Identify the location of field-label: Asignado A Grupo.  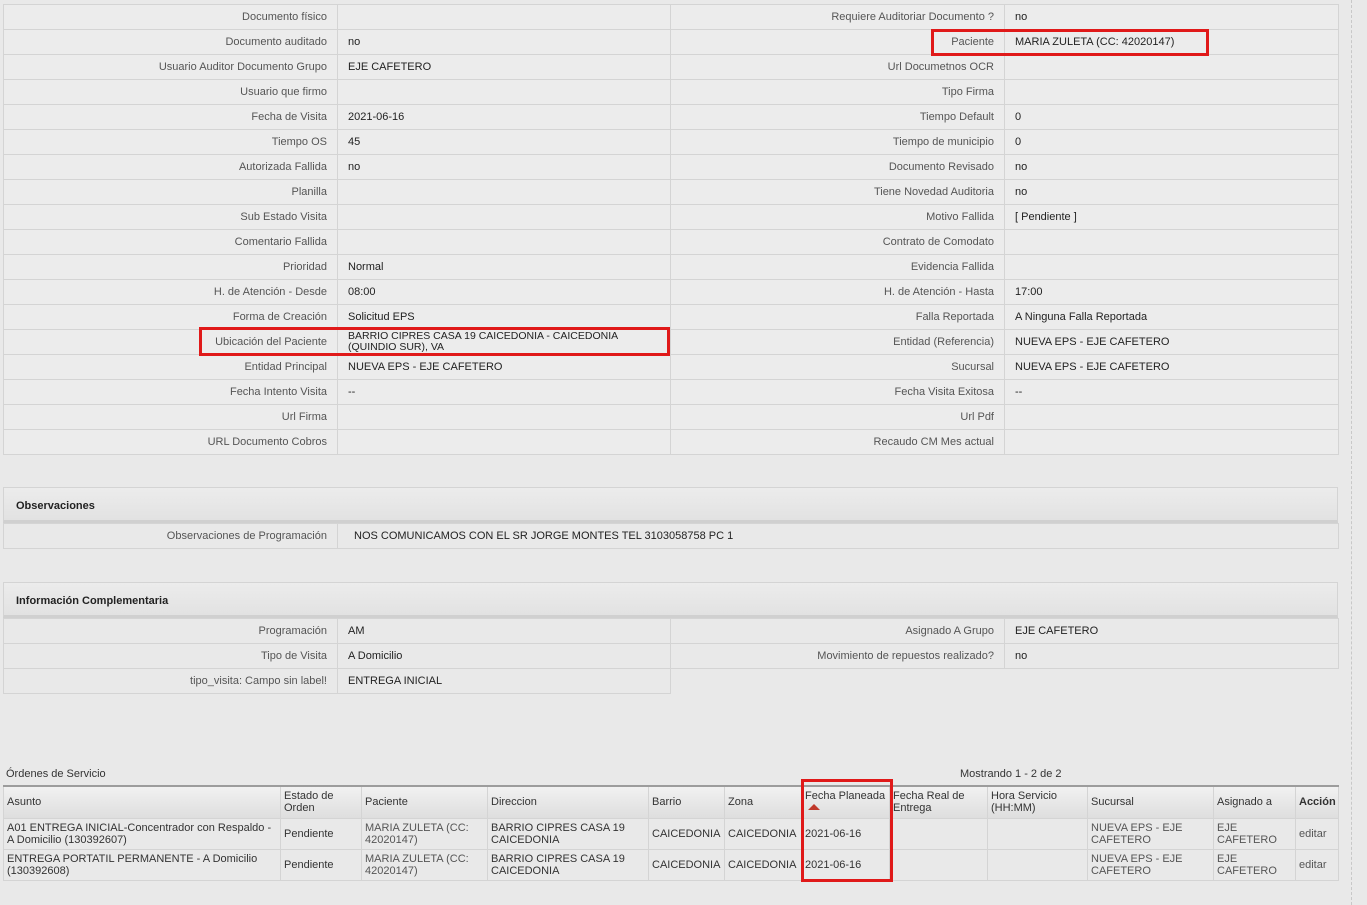
(837, 631).